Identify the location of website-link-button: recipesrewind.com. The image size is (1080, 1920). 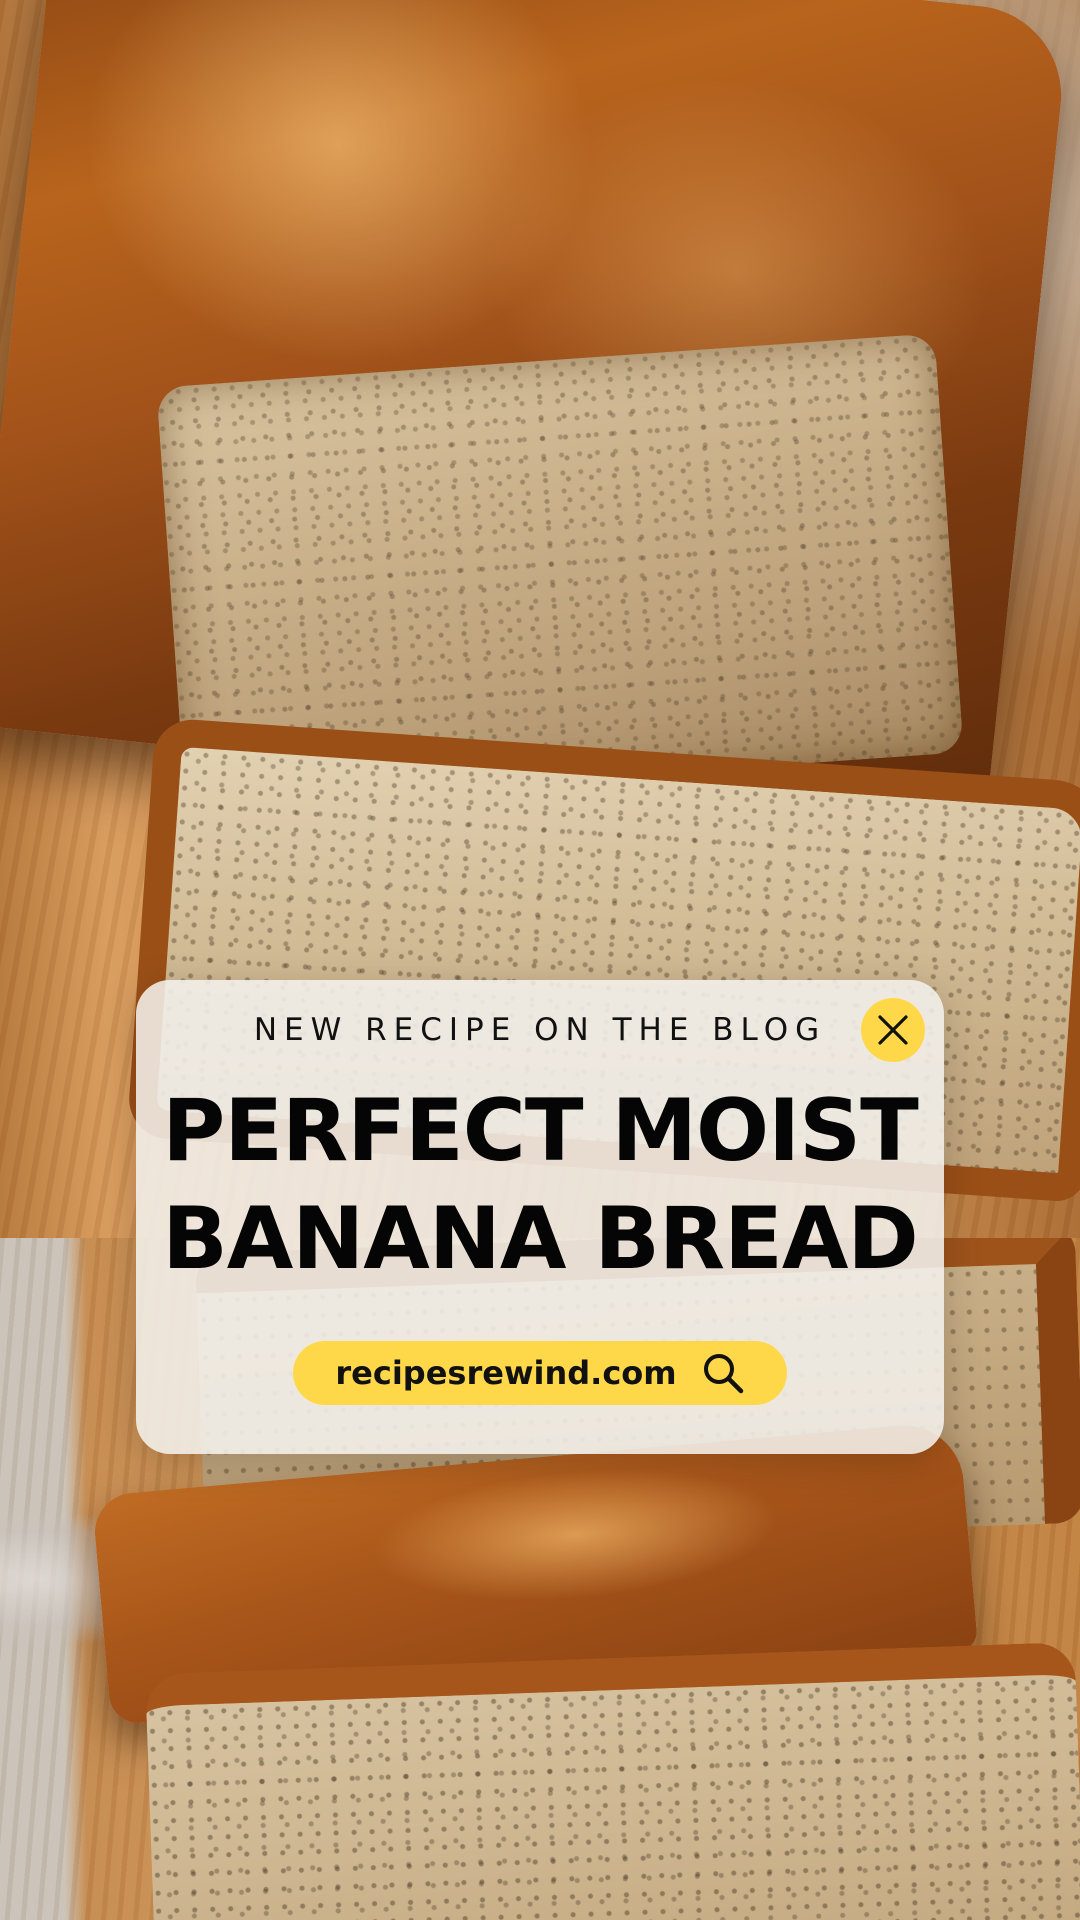
(540, 1373).